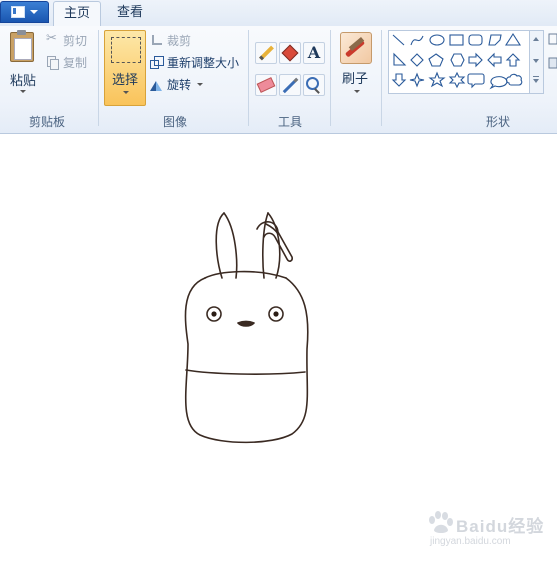 The width and height of the screenshot is (557, 561). Describe the element at coordinates (126, 50) in the screenshot. I see `selection-rectangle-icon` at that location.